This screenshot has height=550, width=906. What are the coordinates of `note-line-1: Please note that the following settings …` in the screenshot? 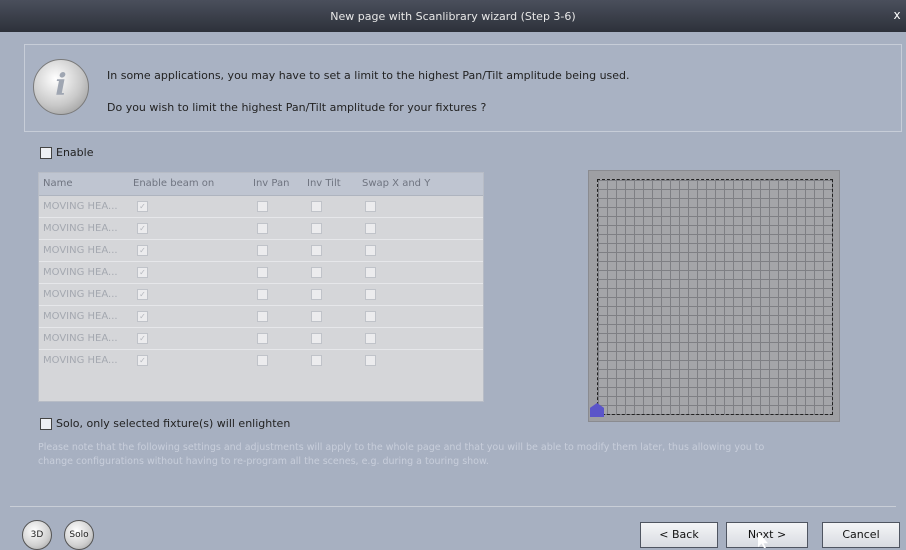 It's located at (401, 447).